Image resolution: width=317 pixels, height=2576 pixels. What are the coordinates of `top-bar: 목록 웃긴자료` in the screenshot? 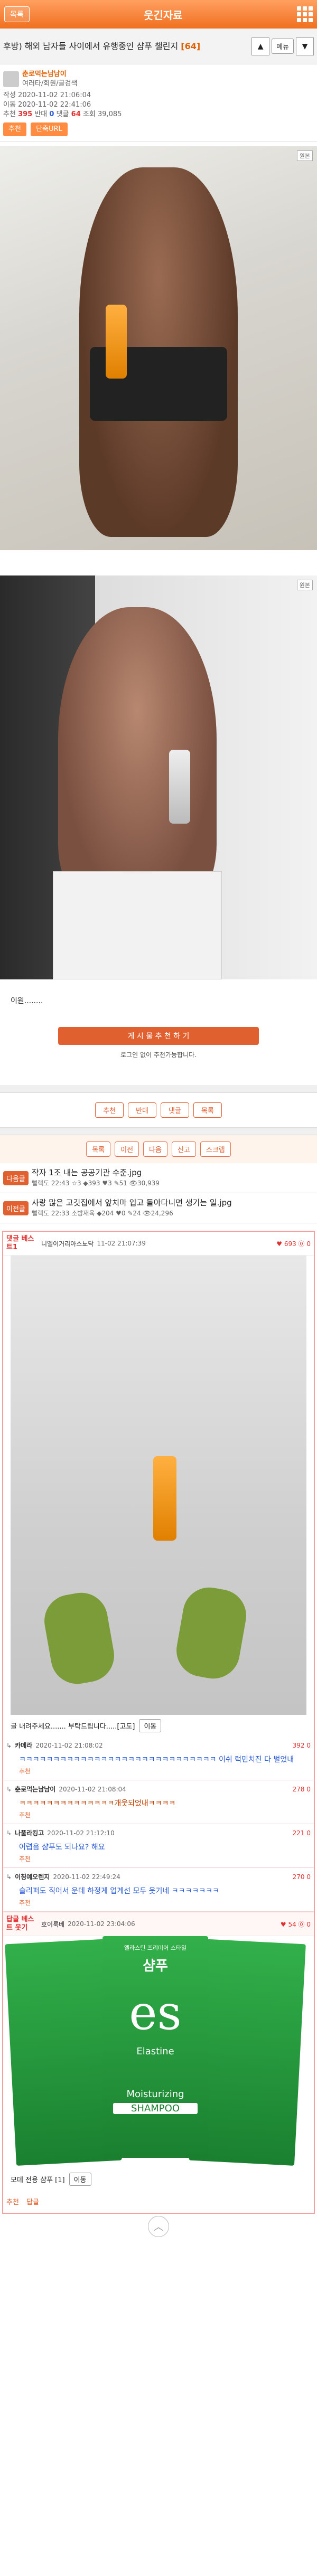 It's located at (158, 14).